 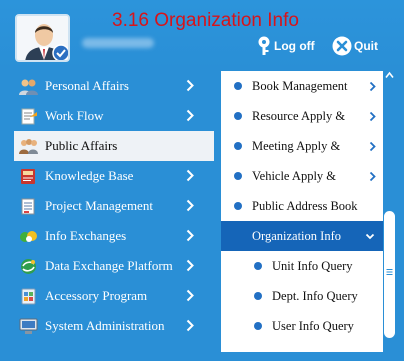 I want to click on menu-item-public-affairs: Public Affairs, so click(x=114, y=146).